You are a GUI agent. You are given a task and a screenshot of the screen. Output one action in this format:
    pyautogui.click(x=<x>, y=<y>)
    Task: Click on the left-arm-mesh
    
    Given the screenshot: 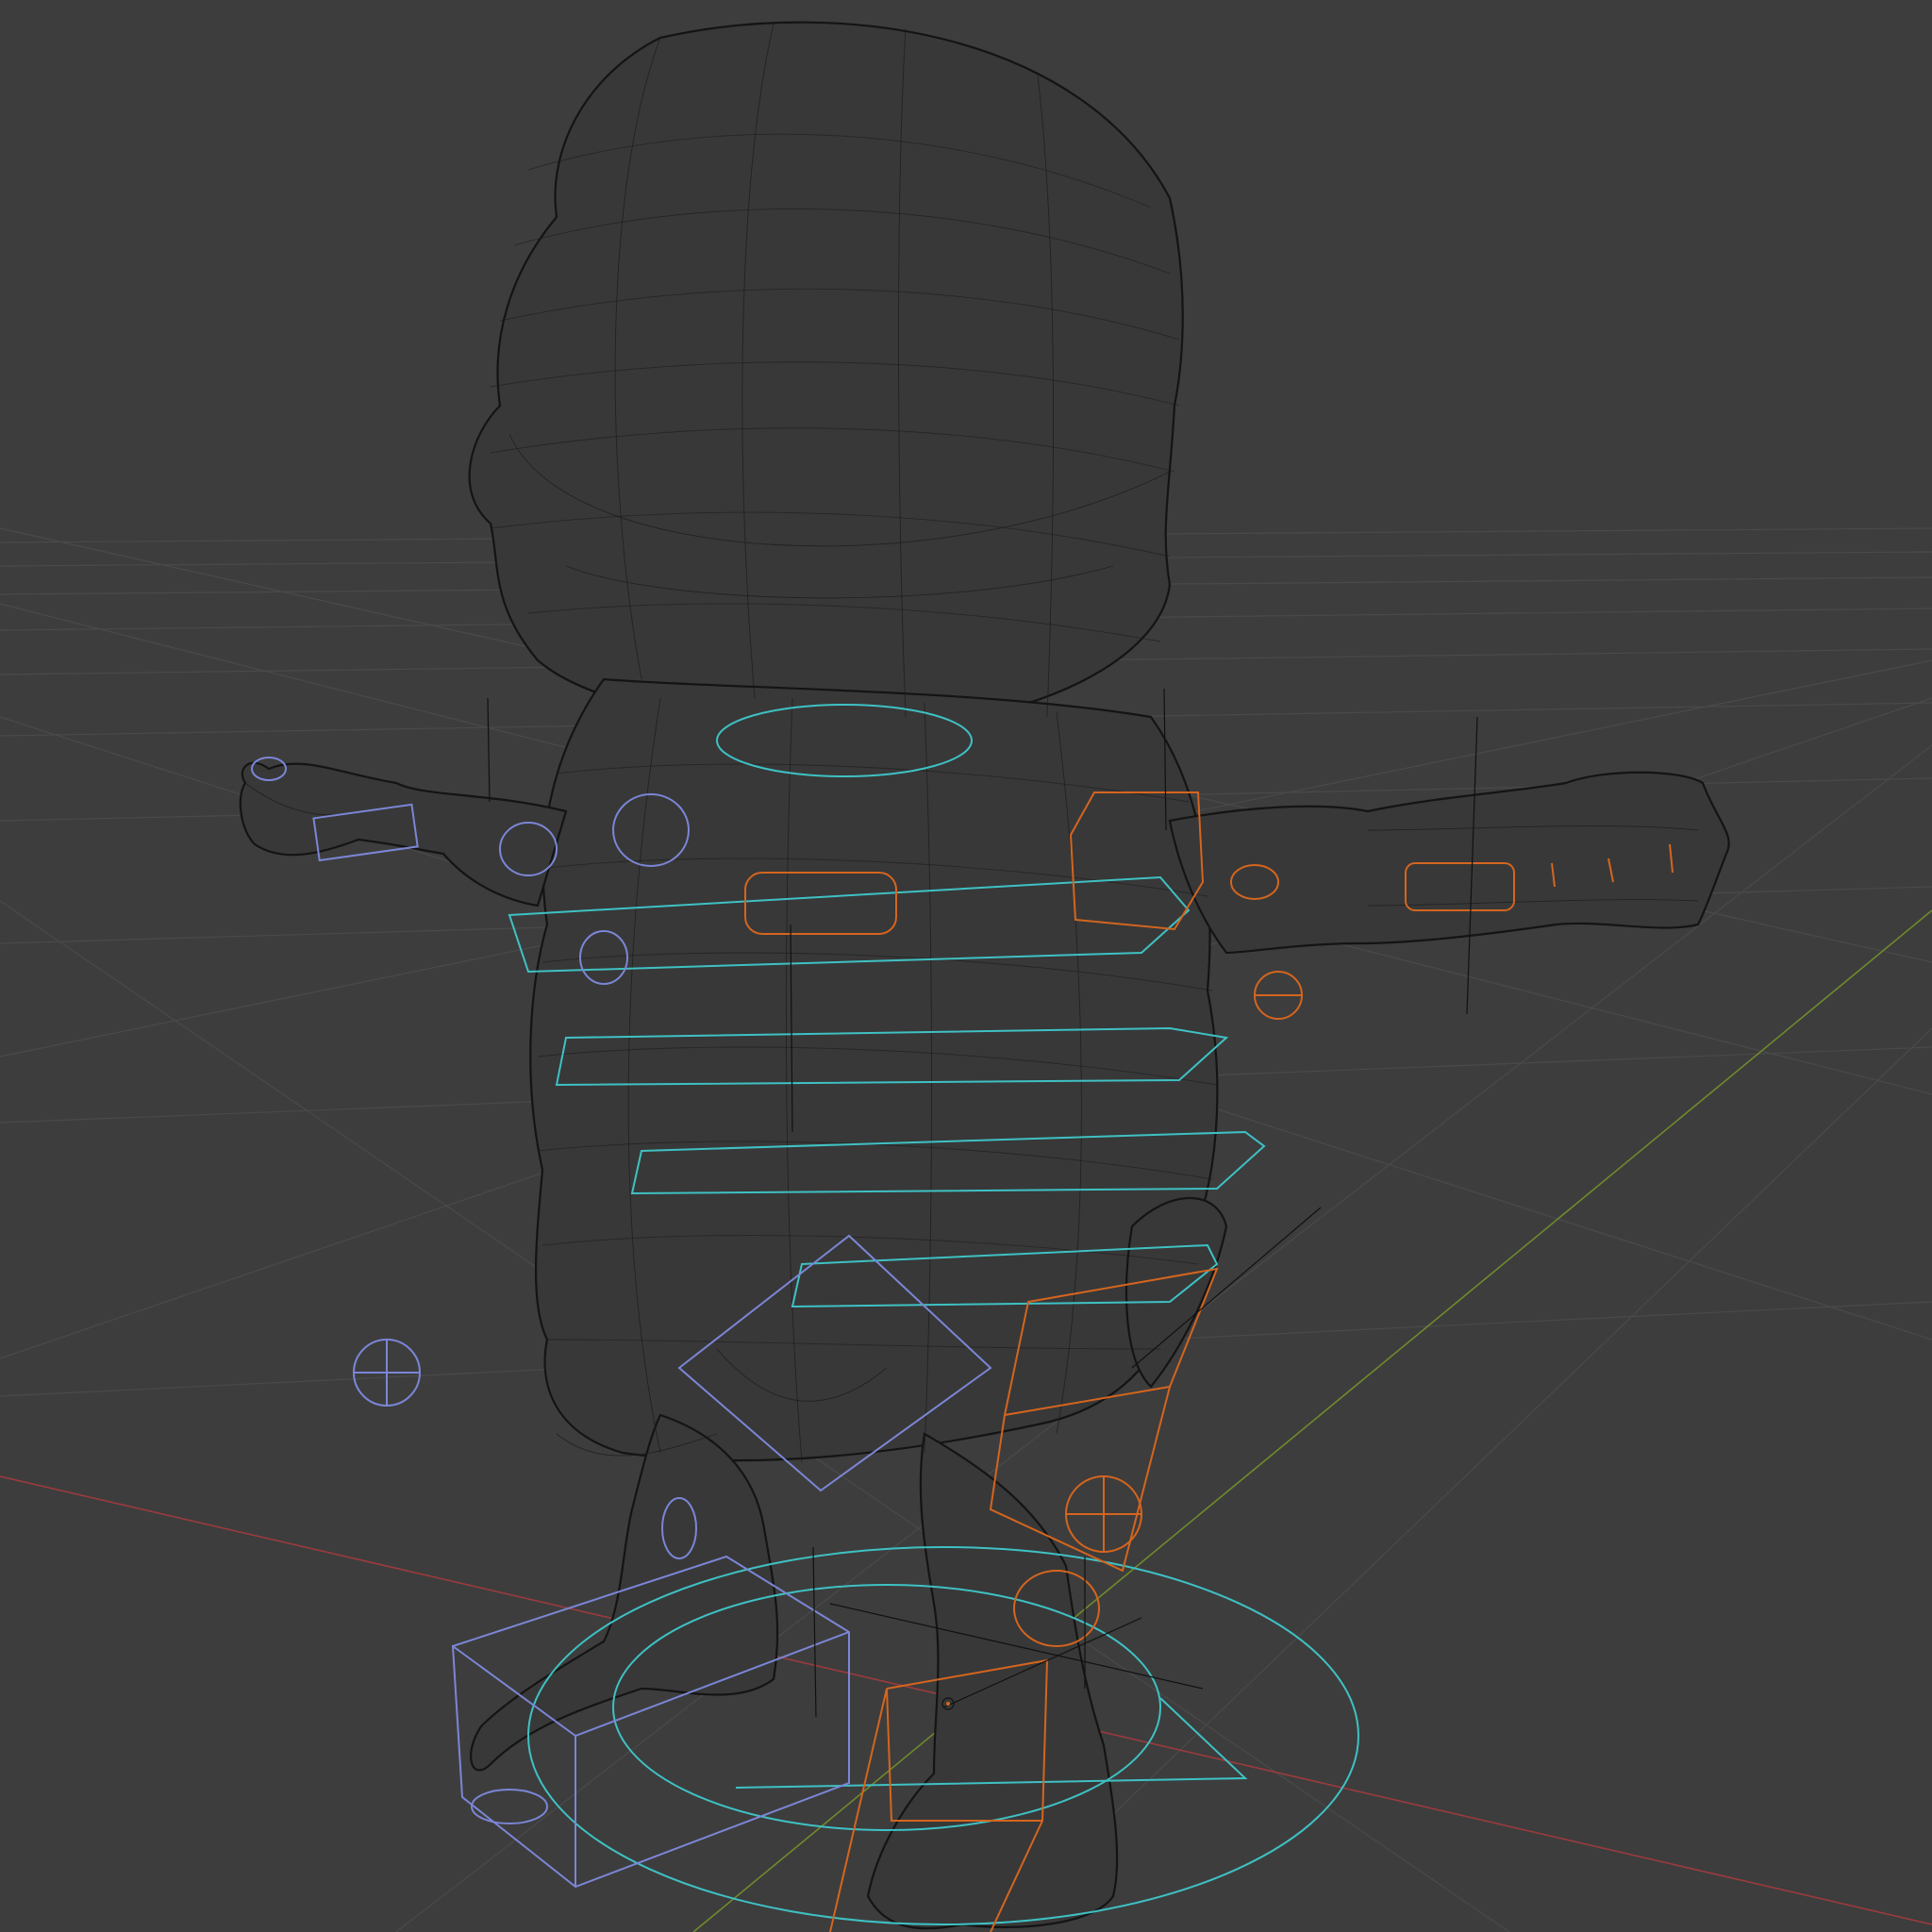 What is the action you would take?
    pyautogui.click(x=404, y=834)
    